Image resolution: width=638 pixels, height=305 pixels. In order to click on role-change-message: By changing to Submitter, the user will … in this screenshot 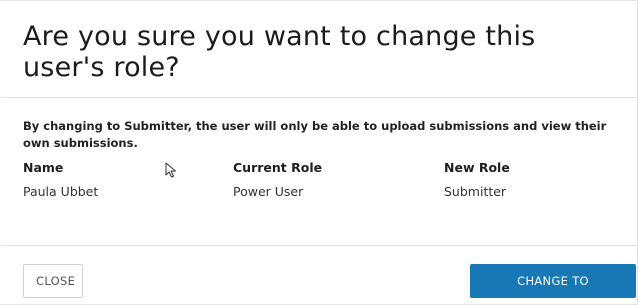, I will do `click(315, 134)`.